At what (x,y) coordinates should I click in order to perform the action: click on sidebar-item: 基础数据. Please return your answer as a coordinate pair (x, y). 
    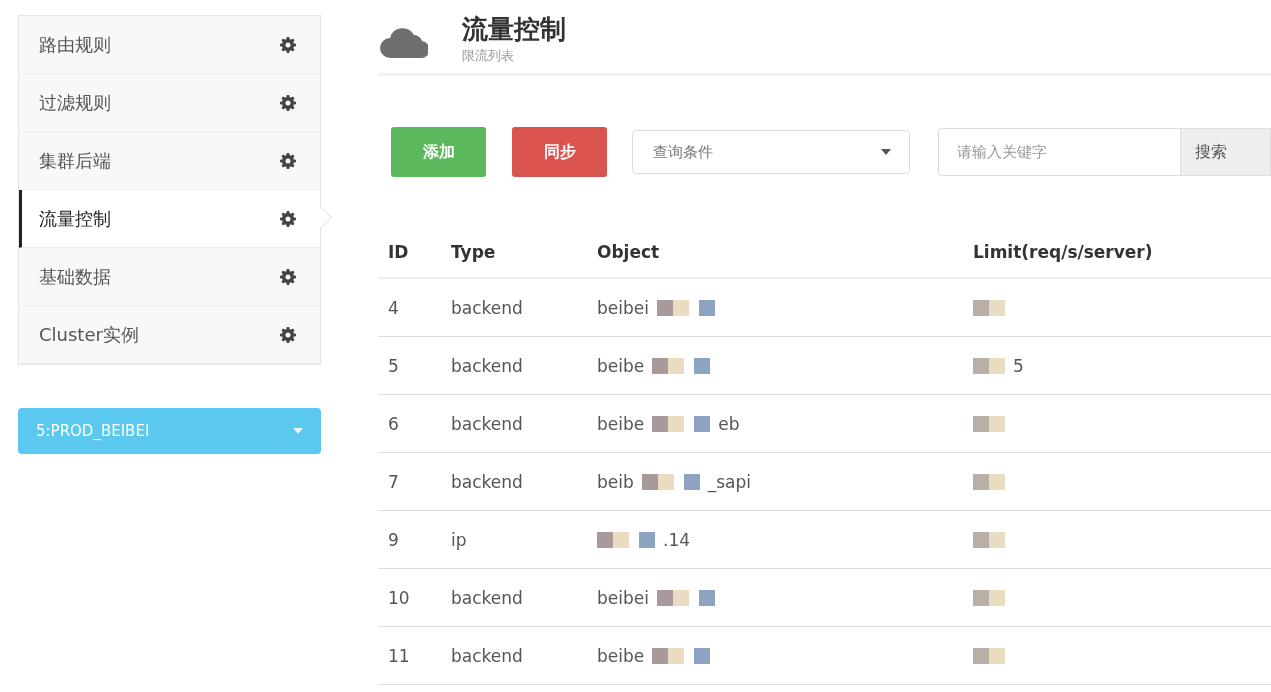
    Looking at the image, I should click on (169, 277).